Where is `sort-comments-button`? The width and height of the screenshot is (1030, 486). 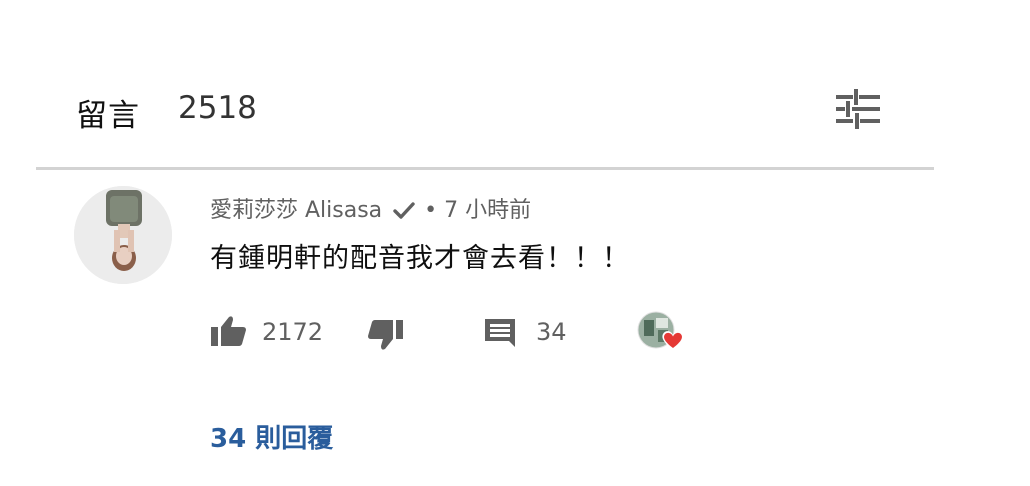
sort-comments-button is located at coordinates (858, 109).